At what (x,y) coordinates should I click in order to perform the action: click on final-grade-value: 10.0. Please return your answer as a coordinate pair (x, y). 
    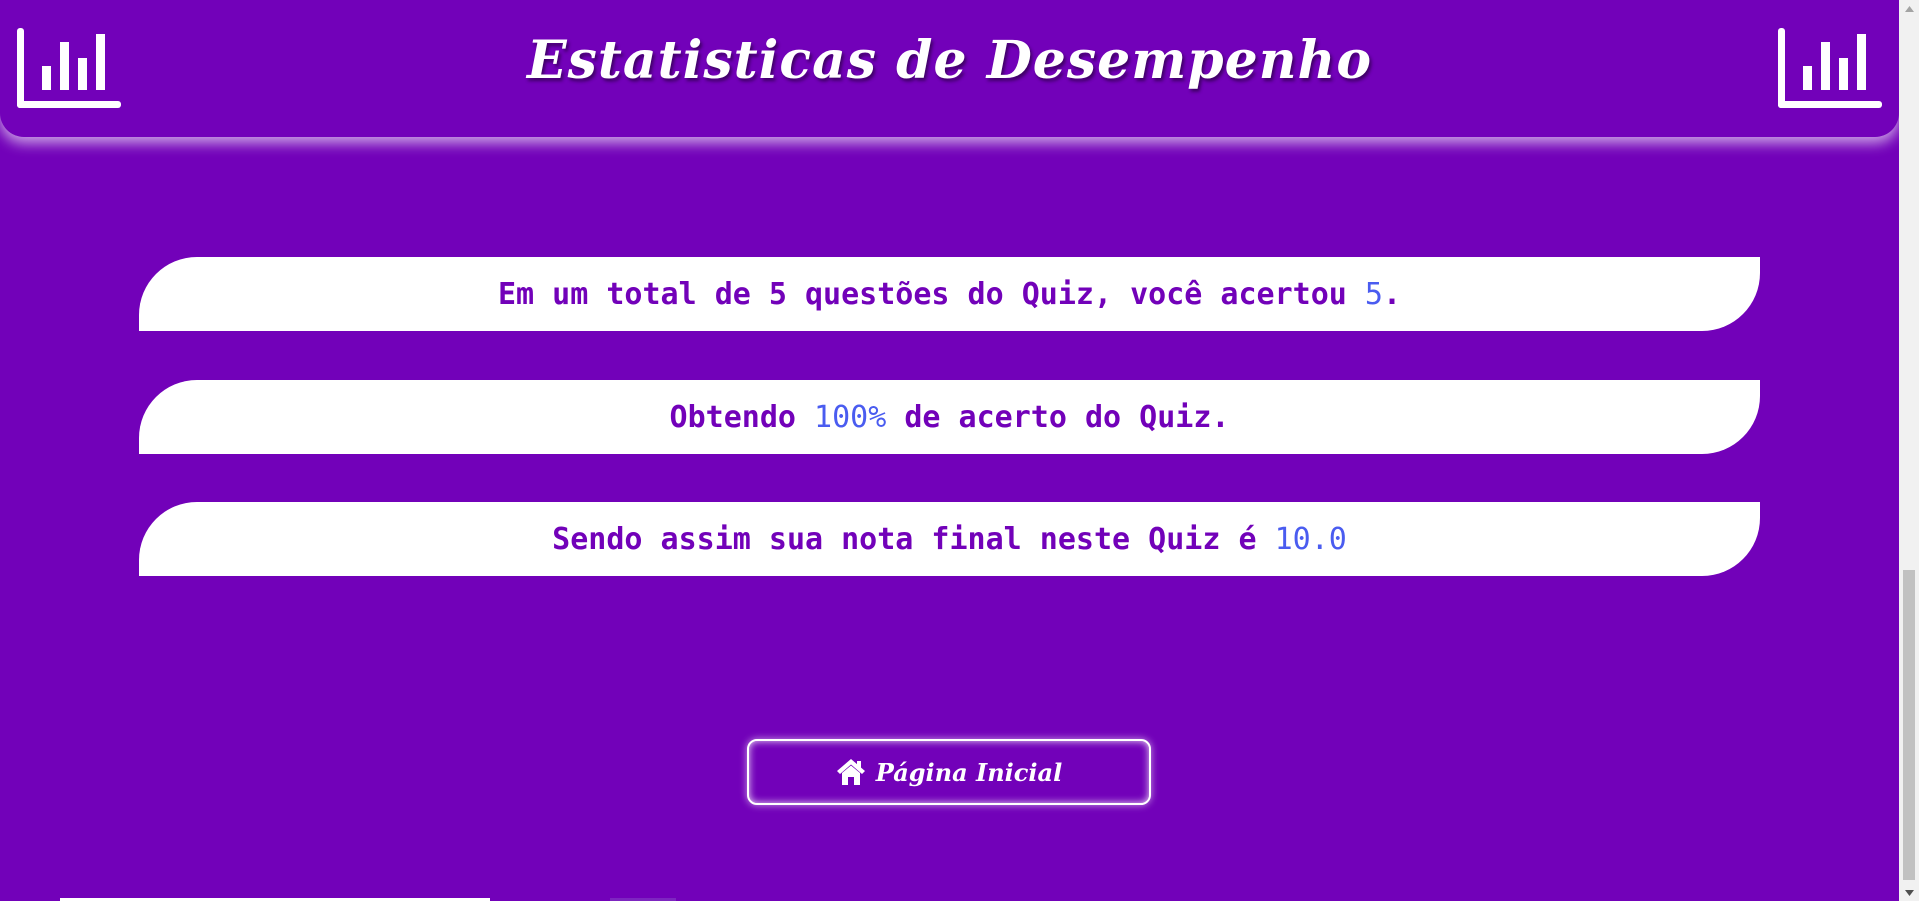
    Looking at the image, I should click on (1310, 539).